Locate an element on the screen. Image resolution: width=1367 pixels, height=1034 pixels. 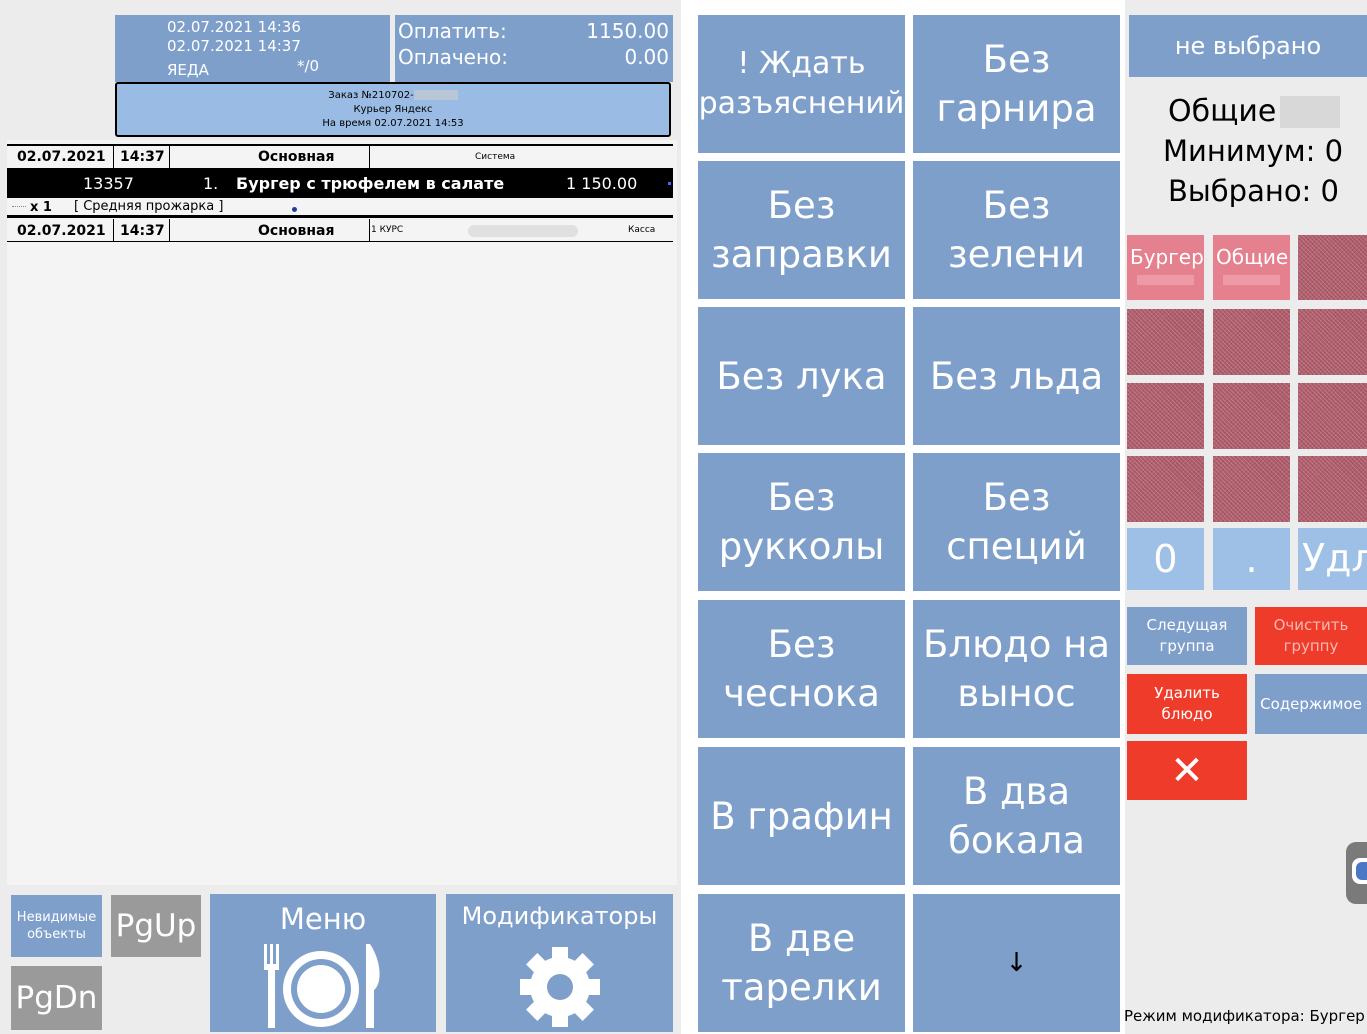
key-zero: 0 is located at coordinates (1165, 559).